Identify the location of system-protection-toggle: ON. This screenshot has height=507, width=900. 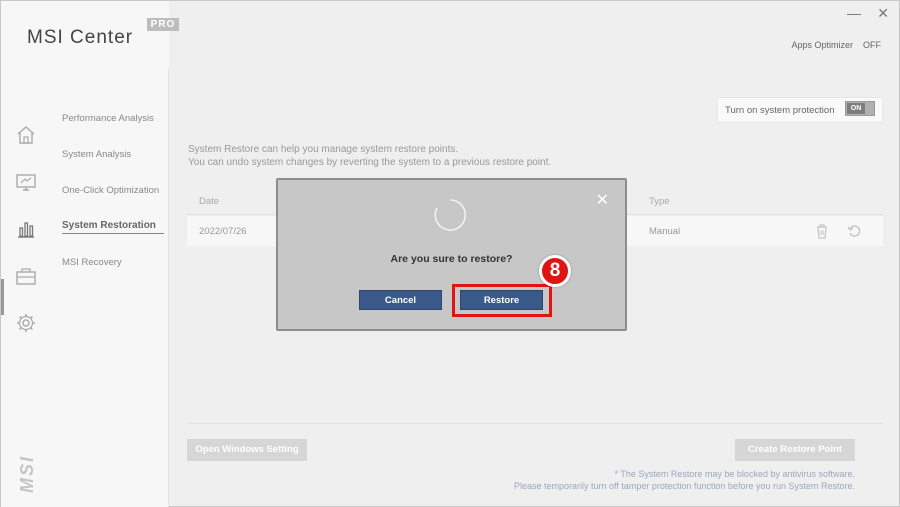
(860, 108).